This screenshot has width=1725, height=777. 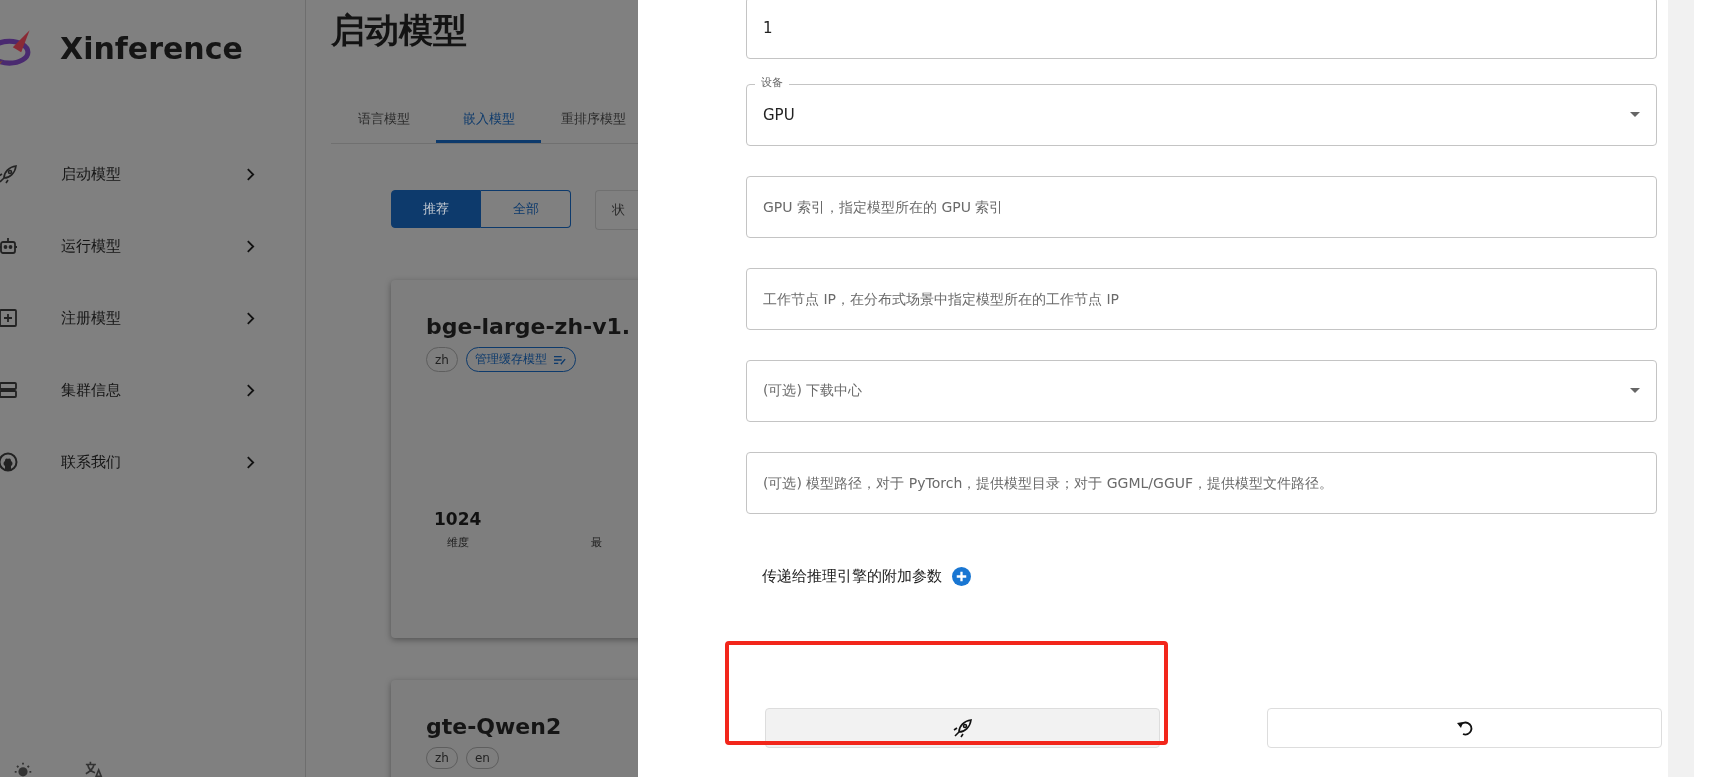 What do you see at coordinates (559, 359) in the screenshot?
I see `edit-list-icon` at bounding box center [559, 359].